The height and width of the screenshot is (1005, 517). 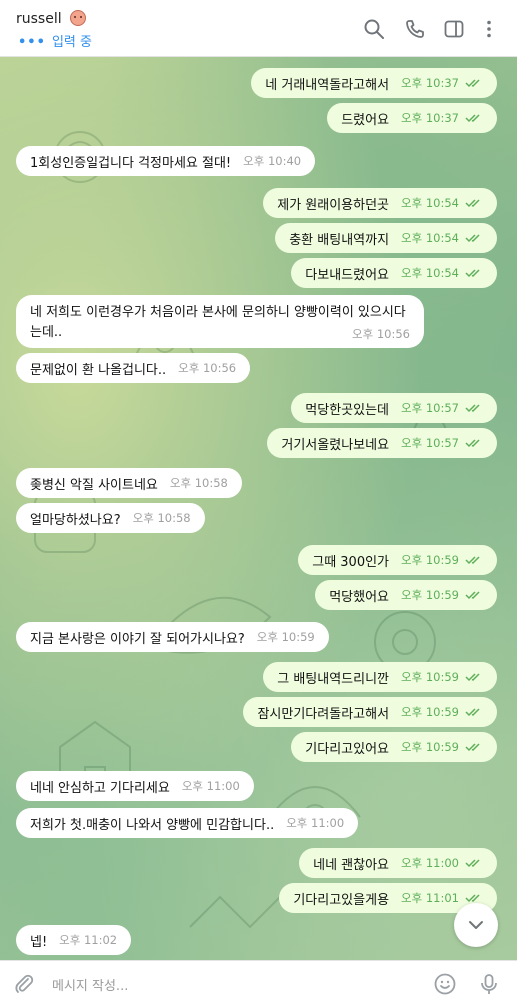 I want to click on outgoing-message: 다보내드렸어요 오후 10:54, so click(x=394, y=273).